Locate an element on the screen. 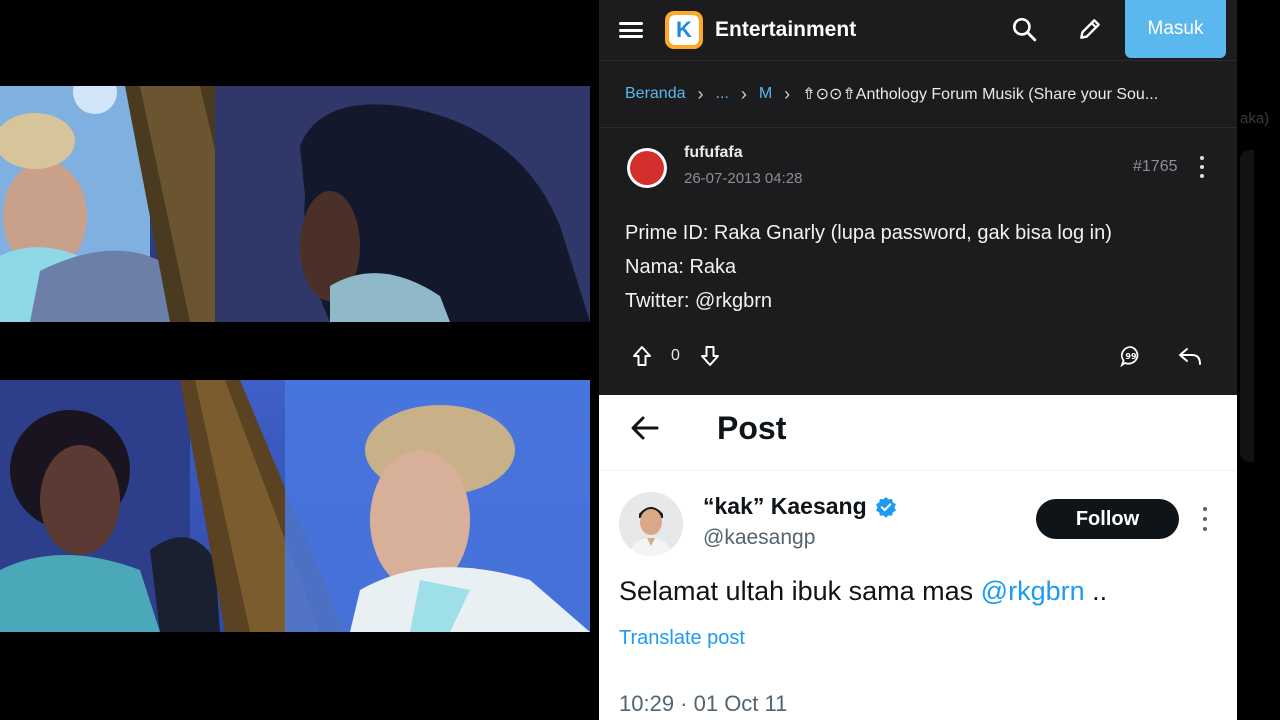  post-number: #1765 is located at coordinates (1155, 167).